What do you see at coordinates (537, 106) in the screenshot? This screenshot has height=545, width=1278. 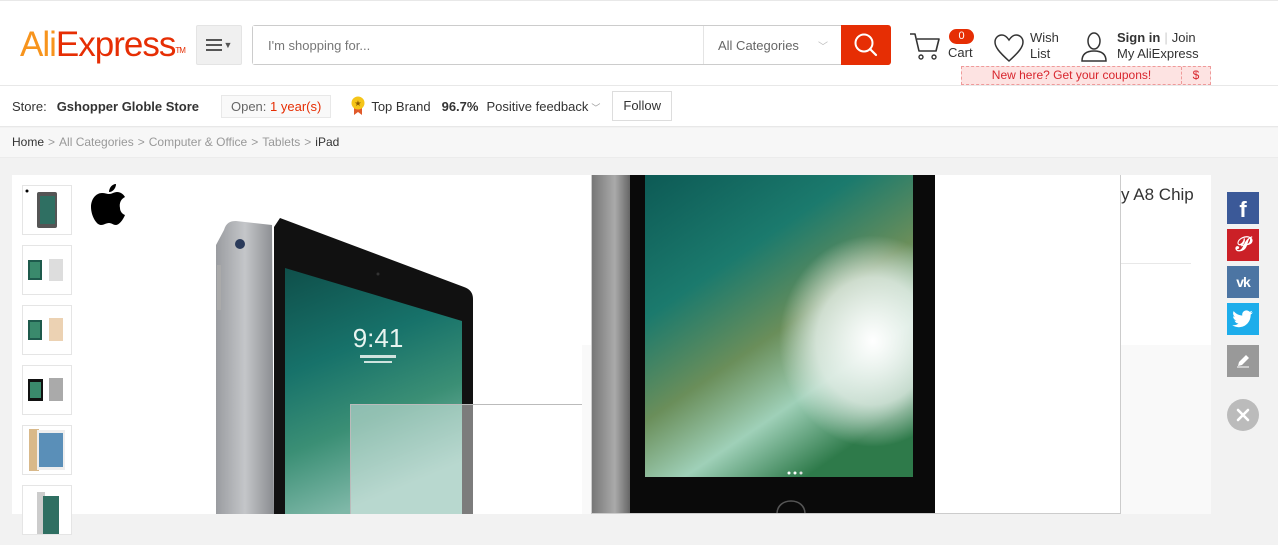 I see `feedback-label: Positive feedback` at bounding box center [537, 106].